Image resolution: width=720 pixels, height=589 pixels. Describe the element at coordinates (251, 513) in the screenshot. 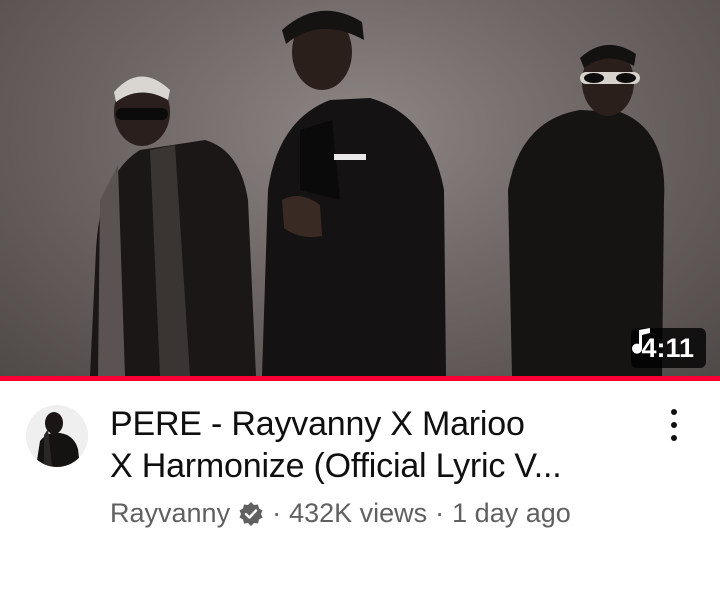

I see `verified-icon` at that location.